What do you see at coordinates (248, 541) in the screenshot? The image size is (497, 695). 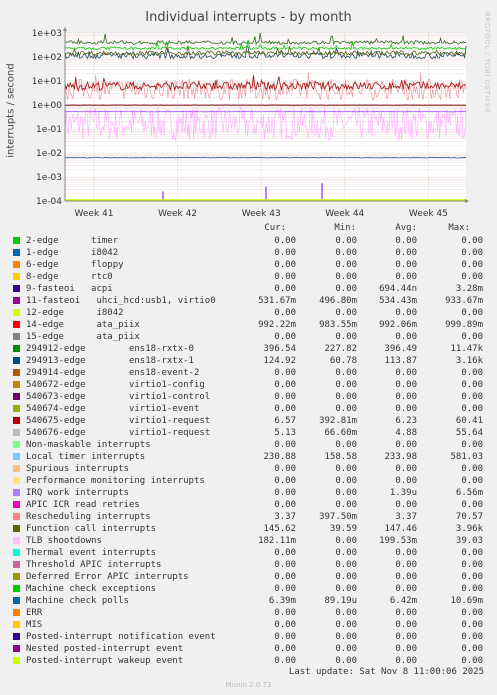 I see `legend-row: TLB shootdowns 182.11m 0.00 199.53m 39.03` at bounding box center [248, 541].